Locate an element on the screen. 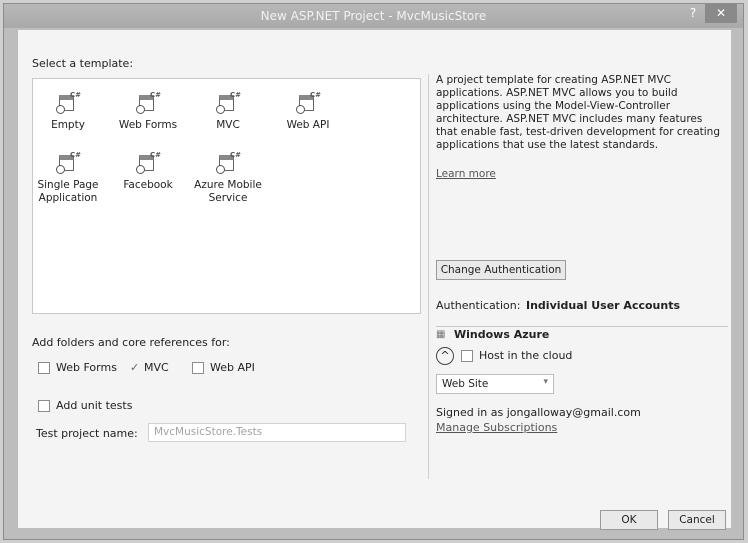  template-empty: C# Empty is located at coordinates (68, 111).